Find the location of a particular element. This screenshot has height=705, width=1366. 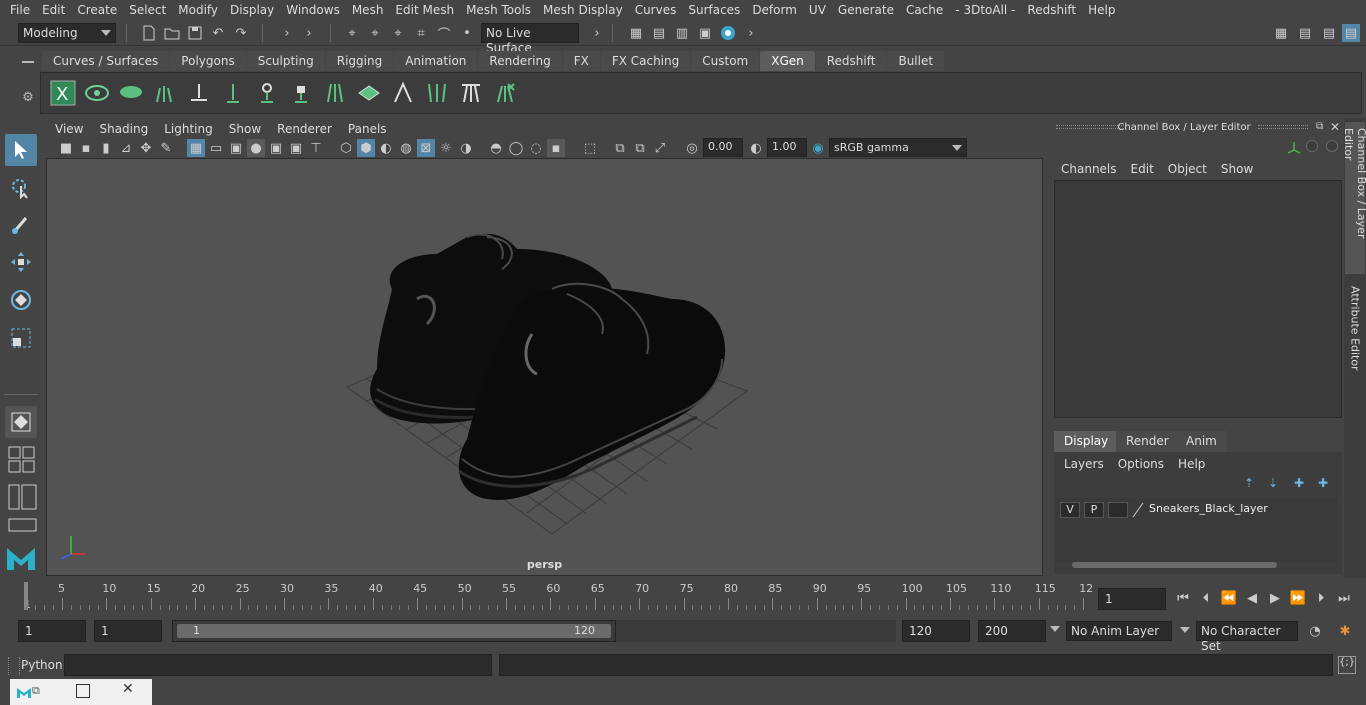

xgen-noise-icon is located at coordinates (505, 93).